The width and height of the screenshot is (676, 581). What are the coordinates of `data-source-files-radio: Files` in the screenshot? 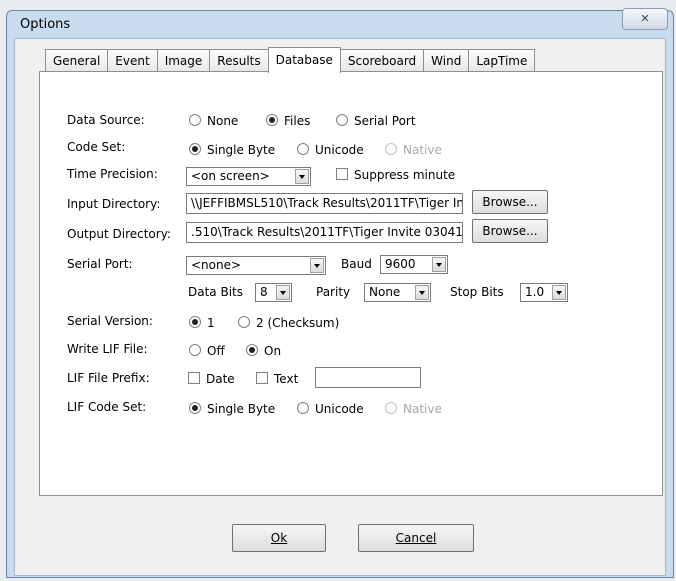 It's located at (288, 121).